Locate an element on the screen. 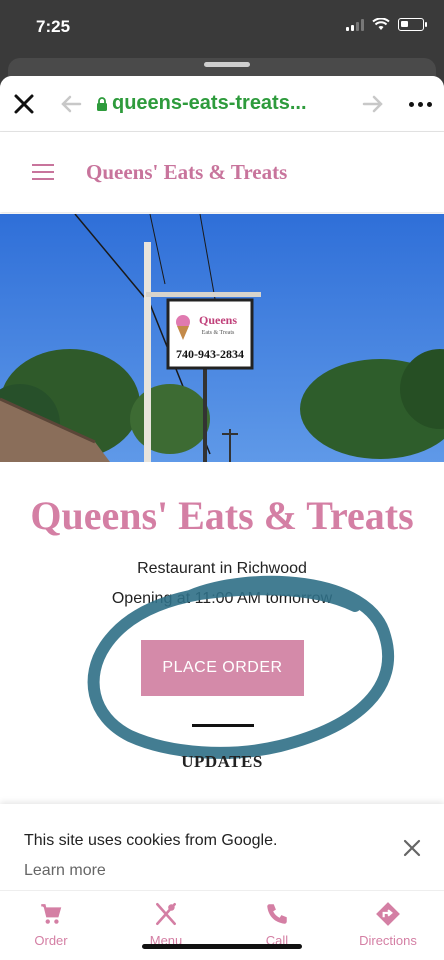 This screenshot has width=444, height=960. nav-directions-label: Directions is located at coordinates (388, 940).